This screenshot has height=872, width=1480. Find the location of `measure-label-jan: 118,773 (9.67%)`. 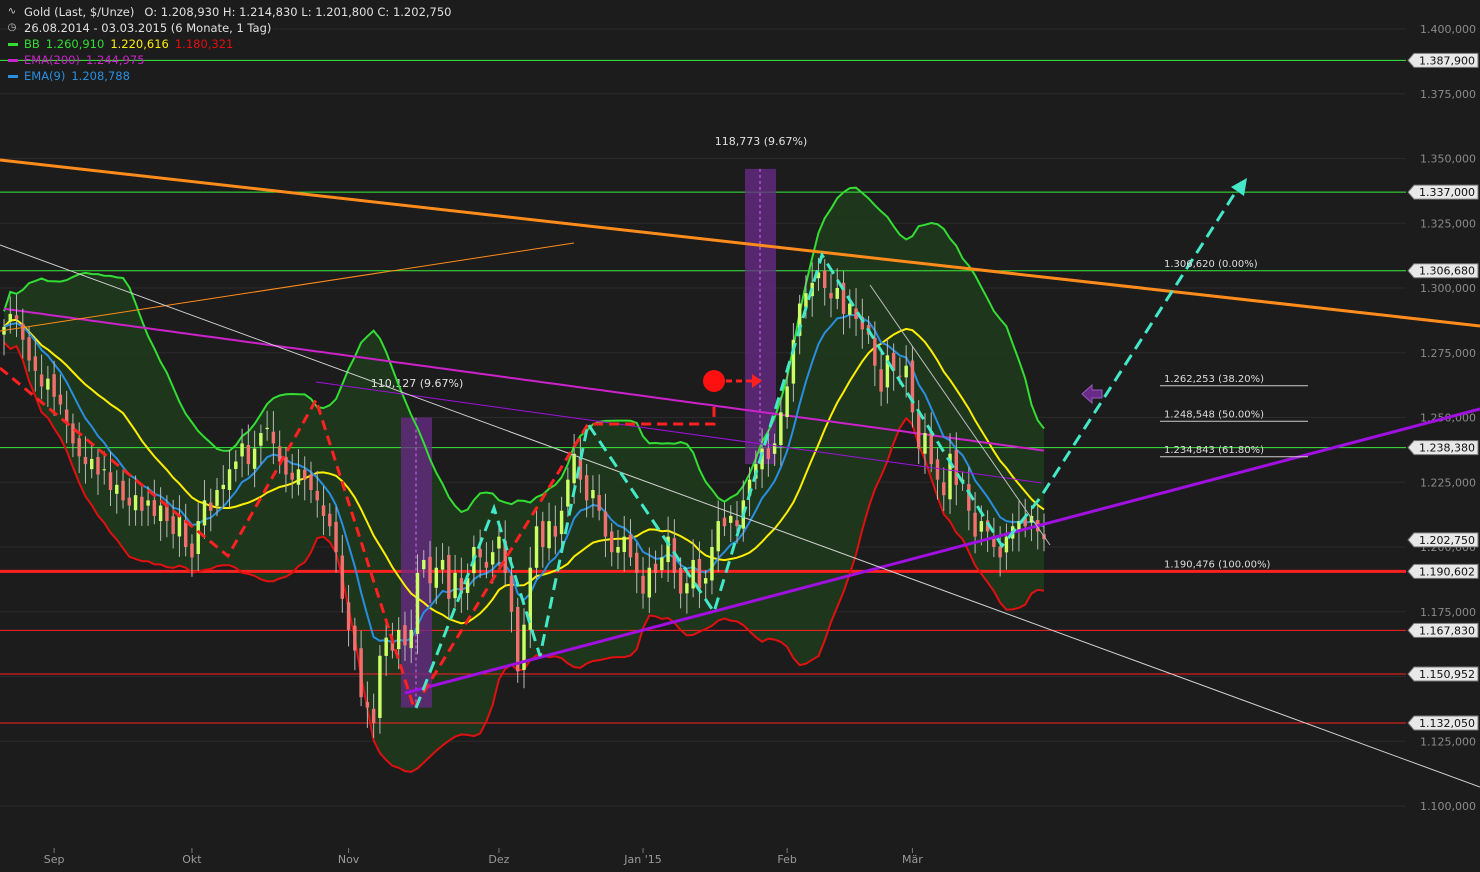

measure-label-jan: 118,773 (9.67%) is located at coordinates (761, 141).